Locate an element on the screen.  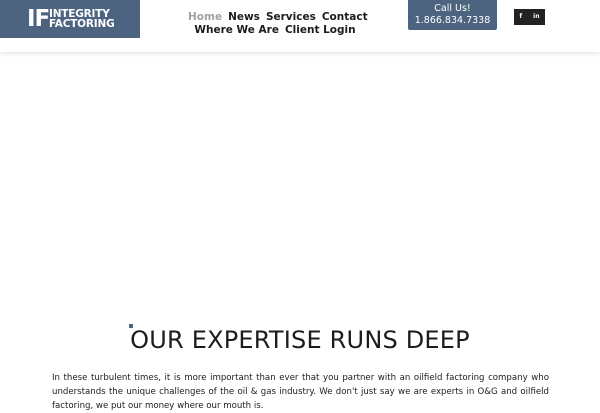
nav-item-services: Services is located at coordinates (291, 17).